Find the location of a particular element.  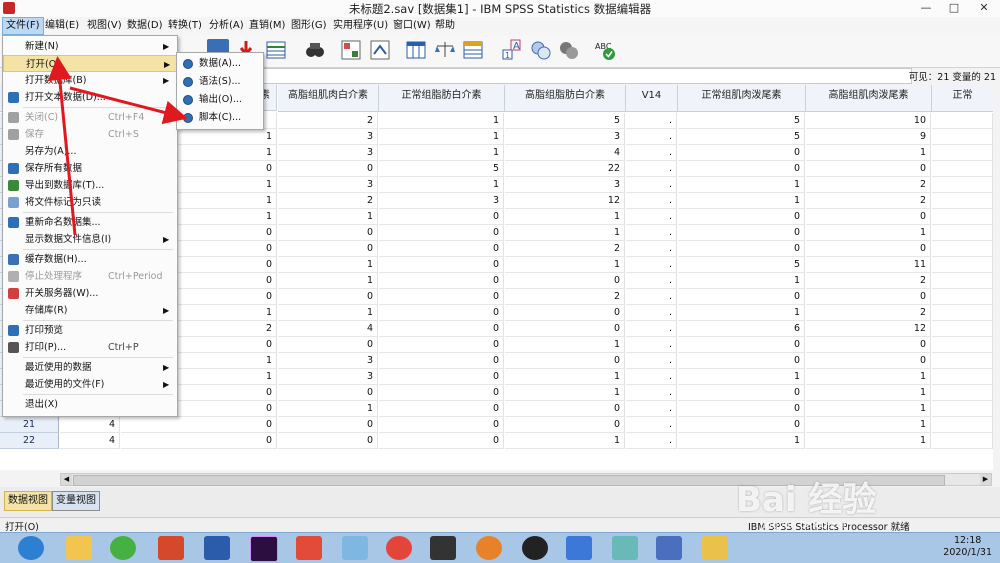

spss-taskbar-icon is located at coordinates (715, 548).